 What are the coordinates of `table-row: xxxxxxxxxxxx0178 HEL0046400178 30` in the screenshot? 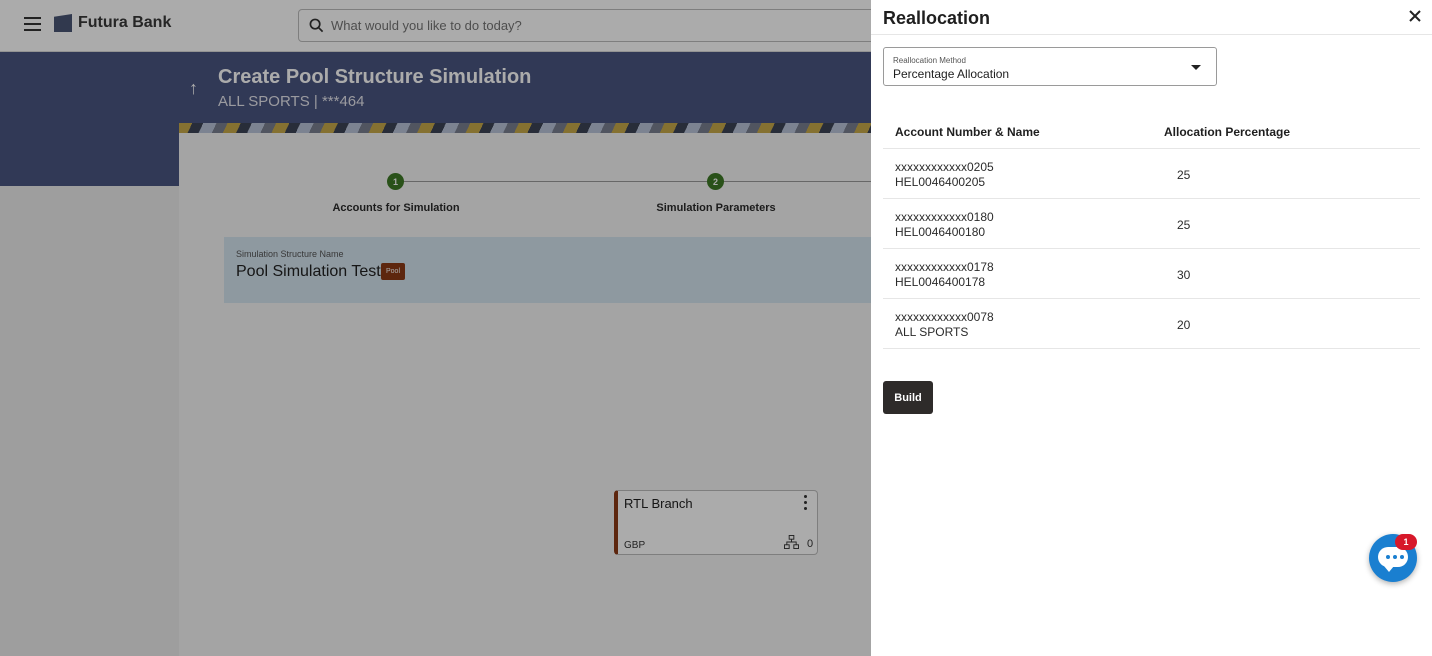 It's located at (1151, 274).